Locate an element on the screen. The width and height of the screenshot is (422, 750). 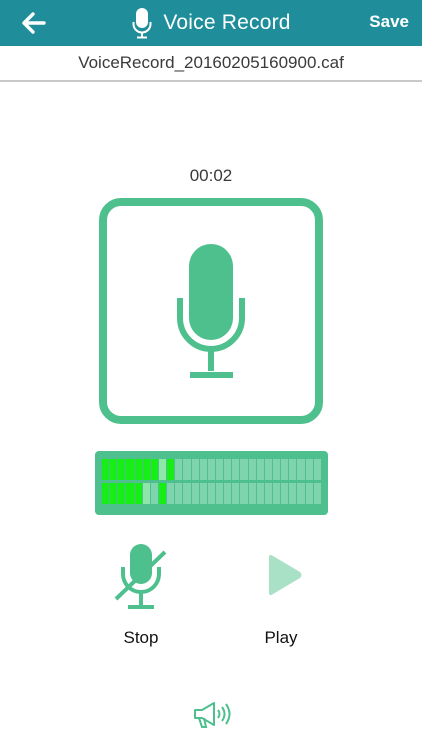
large-microphone-icon is located at coordinates (211, 311).